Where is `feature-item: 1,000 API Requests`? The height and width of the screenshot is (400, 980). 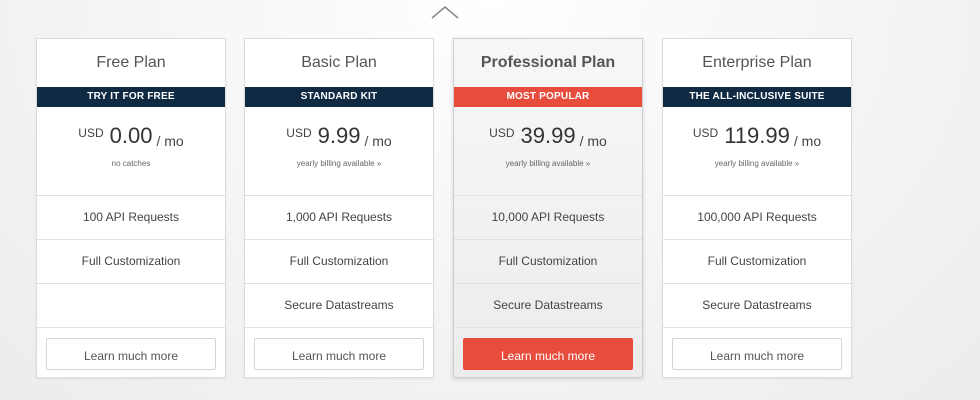 feature-item: 1,000 API Requests is located at coordinates (339, 218).